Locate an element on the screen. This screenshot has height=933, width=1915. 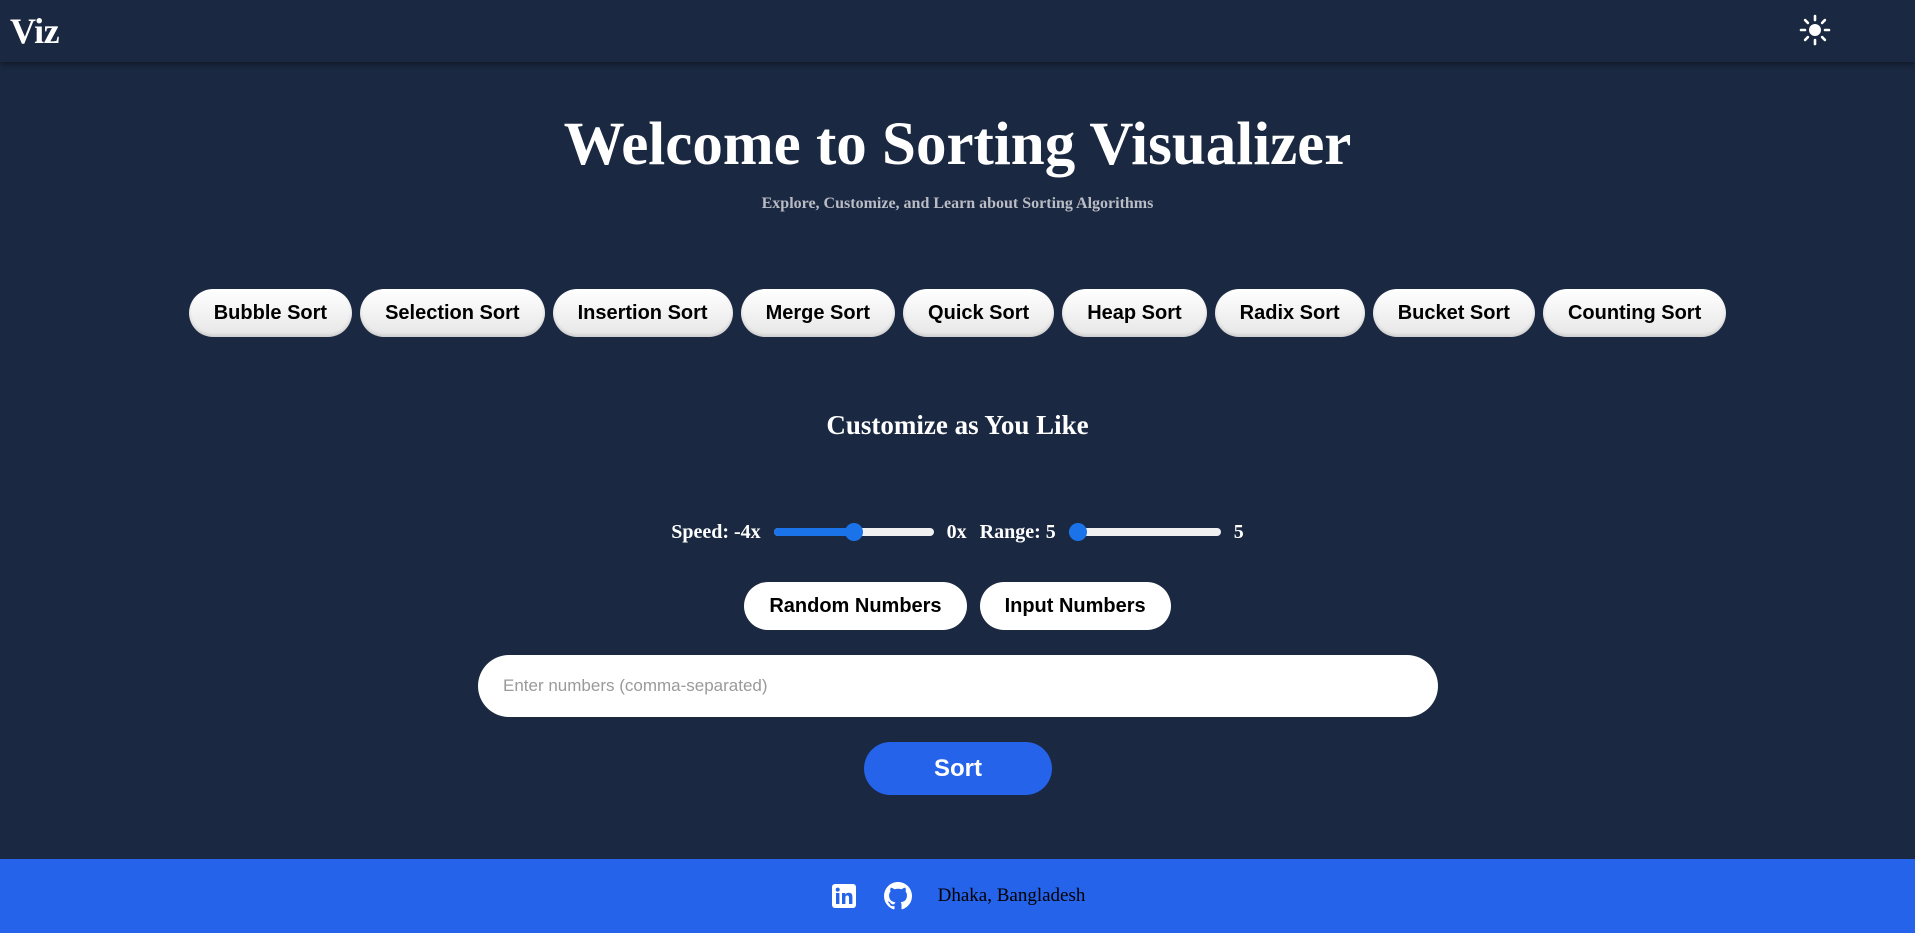
range-slider-thumb is located at coordinates (1077, 532).